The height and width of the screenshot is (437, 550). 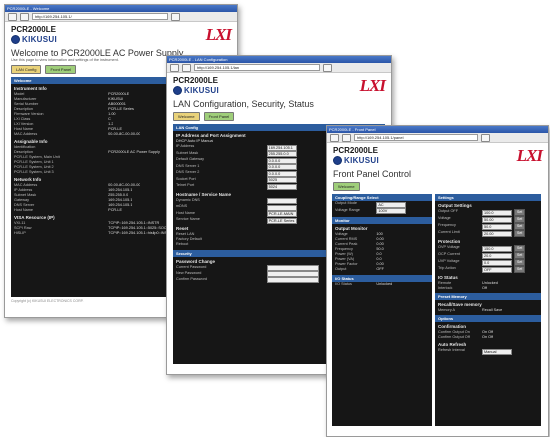 I want to click on kv-label: Telnet Port, so click(x=185, y=185).